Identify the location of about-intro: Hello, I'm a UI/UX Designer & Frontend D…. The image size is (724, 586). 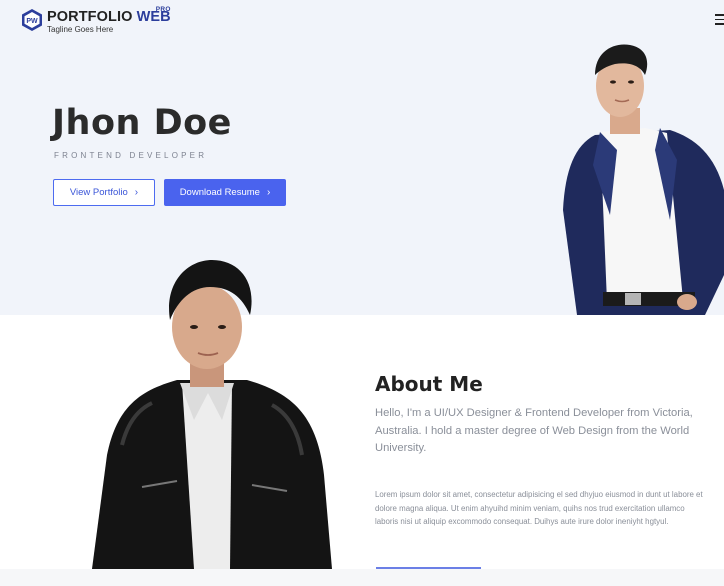
(534, 430).